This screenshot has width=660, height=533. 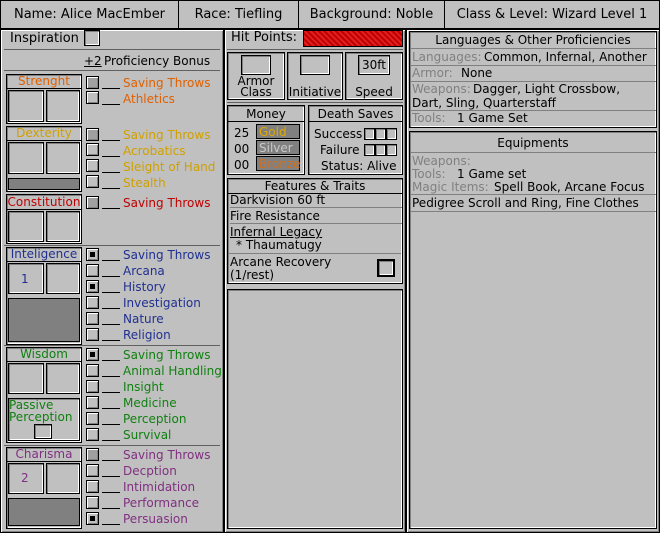 I want to click on charisma-mod-box, so click(x=63, y=478).